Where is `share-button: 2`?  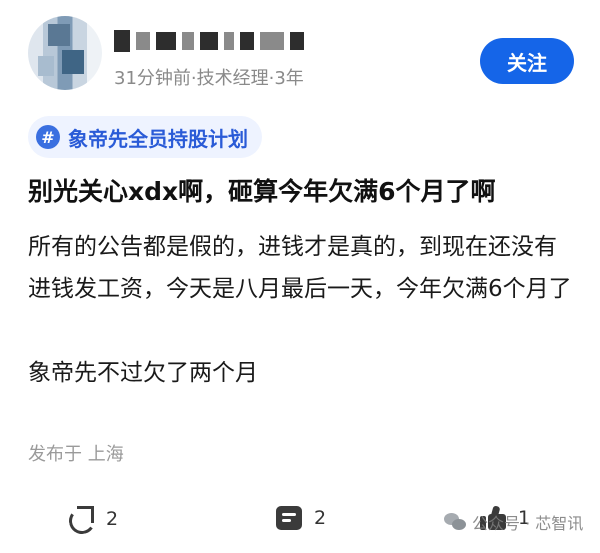
share-button: 2 is located at coordinates (92, 521).